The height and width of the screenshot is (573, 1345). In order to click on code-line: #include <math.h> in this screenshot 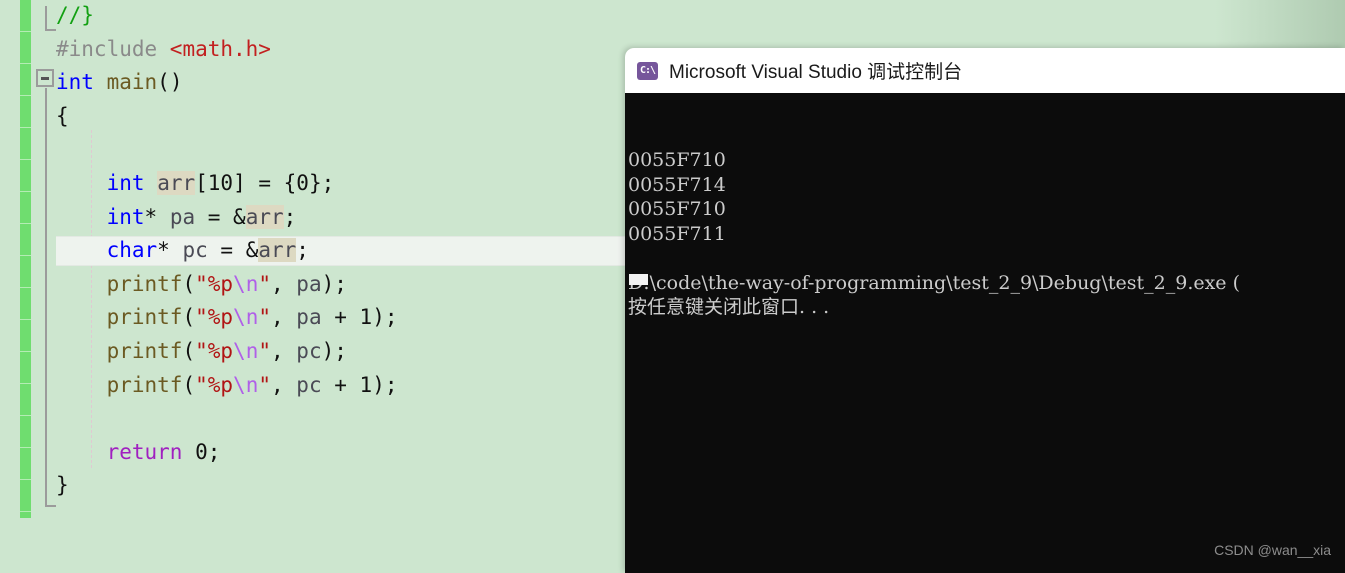, I will do `click(163, 50)`.